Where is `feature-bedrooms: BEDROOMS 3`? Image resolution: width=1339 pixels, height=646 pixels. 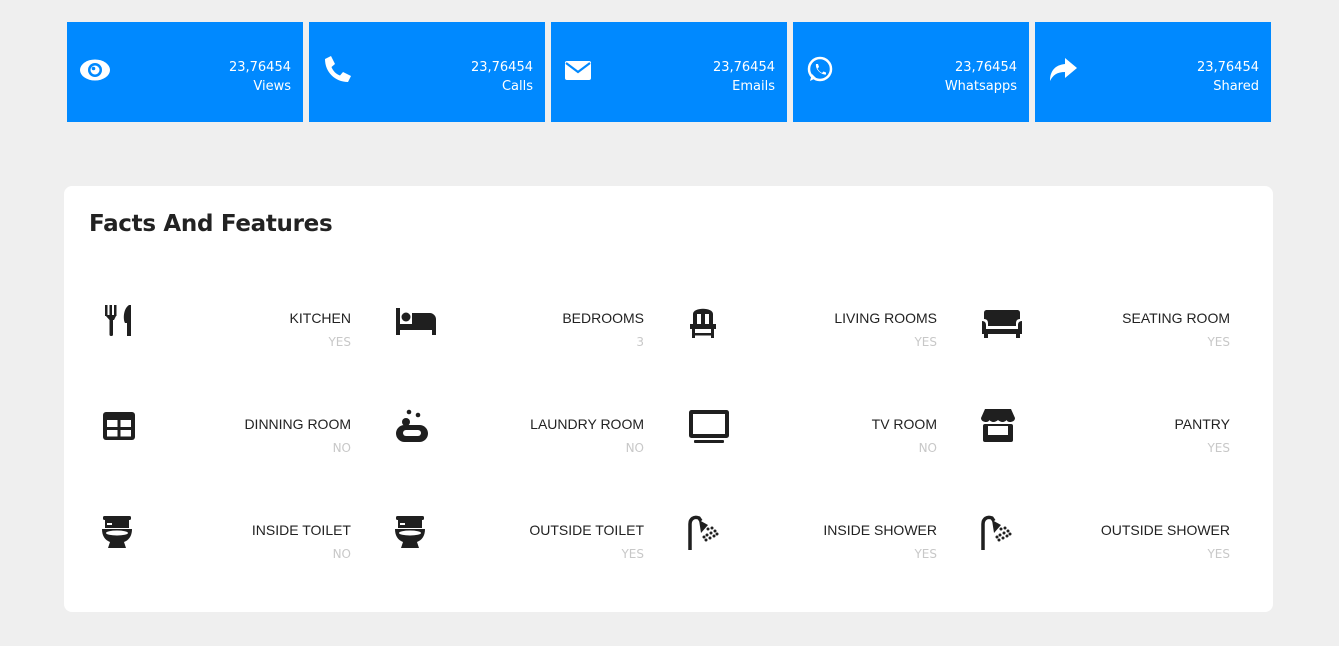
feature-bedrooms: BEDROOMS 3 is located at coordinates (519, 332).